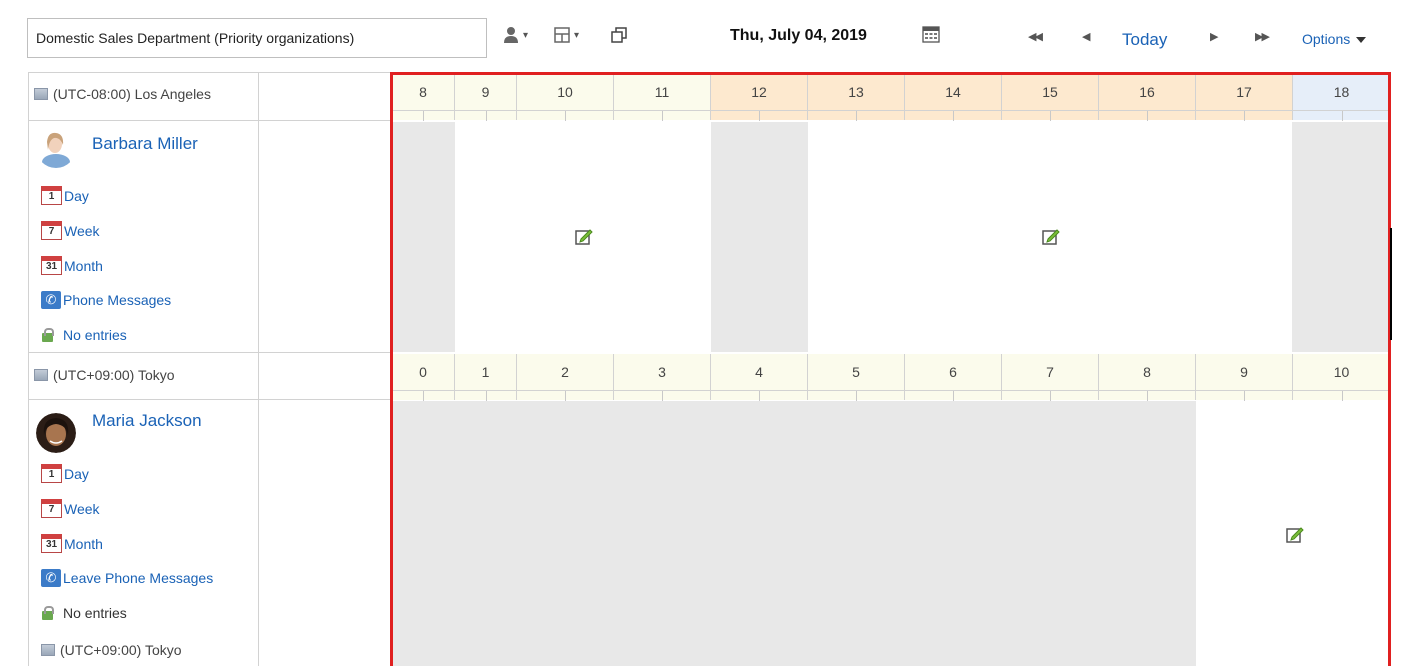  What do you see at coordinates (138, 578) in the screenshot?
I see `link-label: Leave Phone Messages` at bounding box center [138, 578].